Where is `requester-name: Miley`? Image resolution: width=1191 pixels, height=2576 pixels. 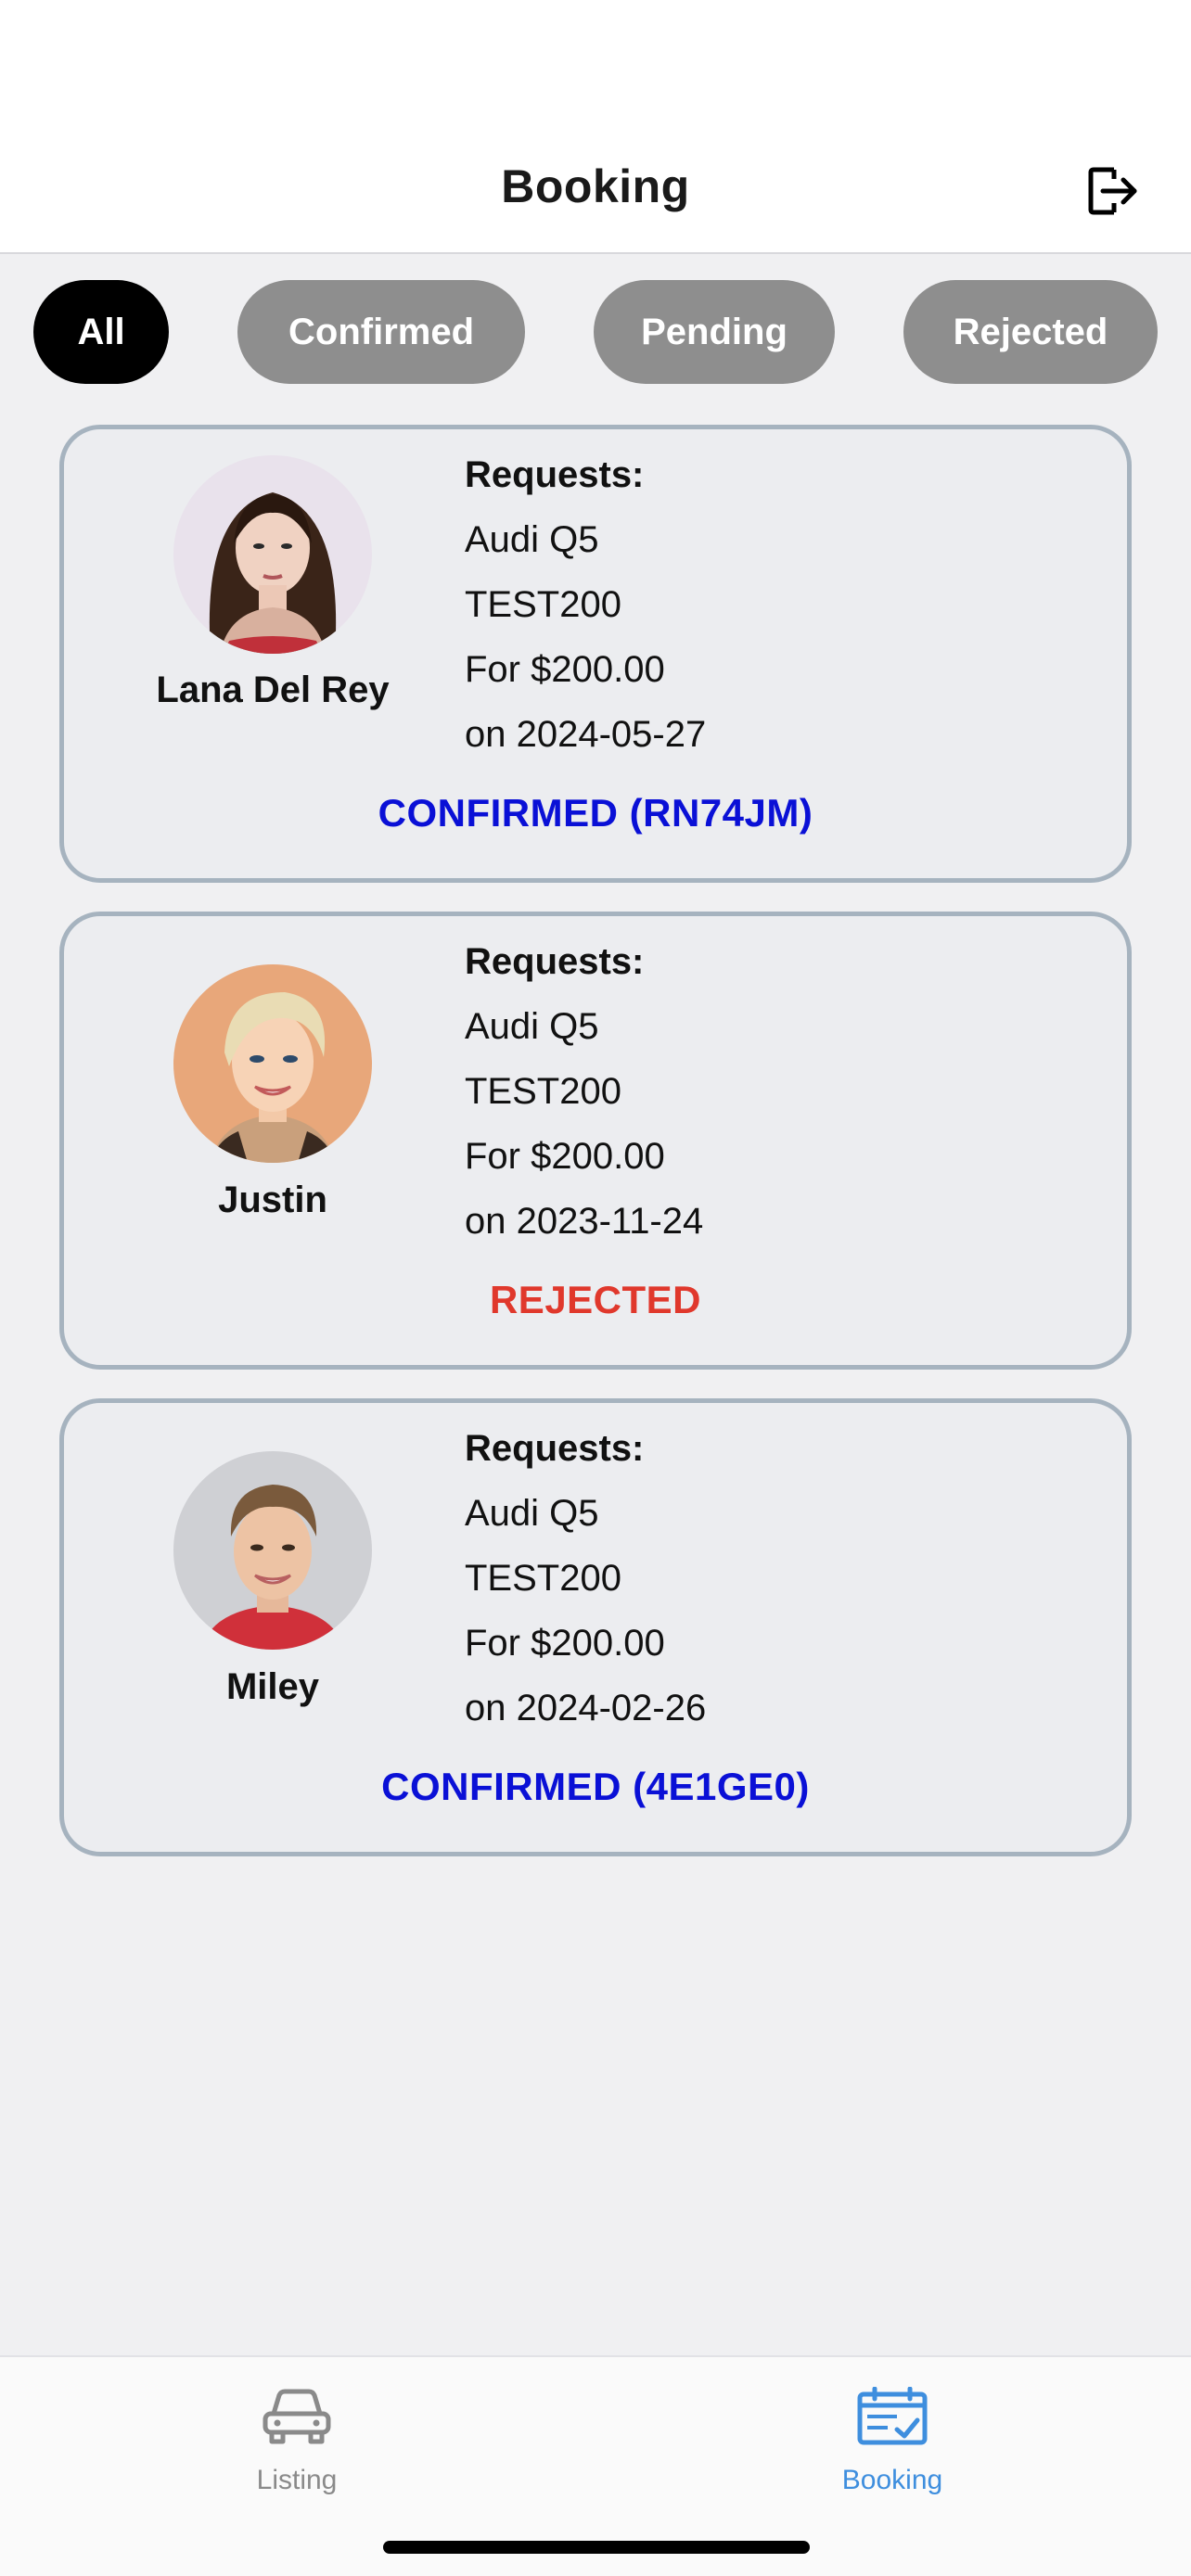 requester-name: Miley is located at coordinates (272, 1686).